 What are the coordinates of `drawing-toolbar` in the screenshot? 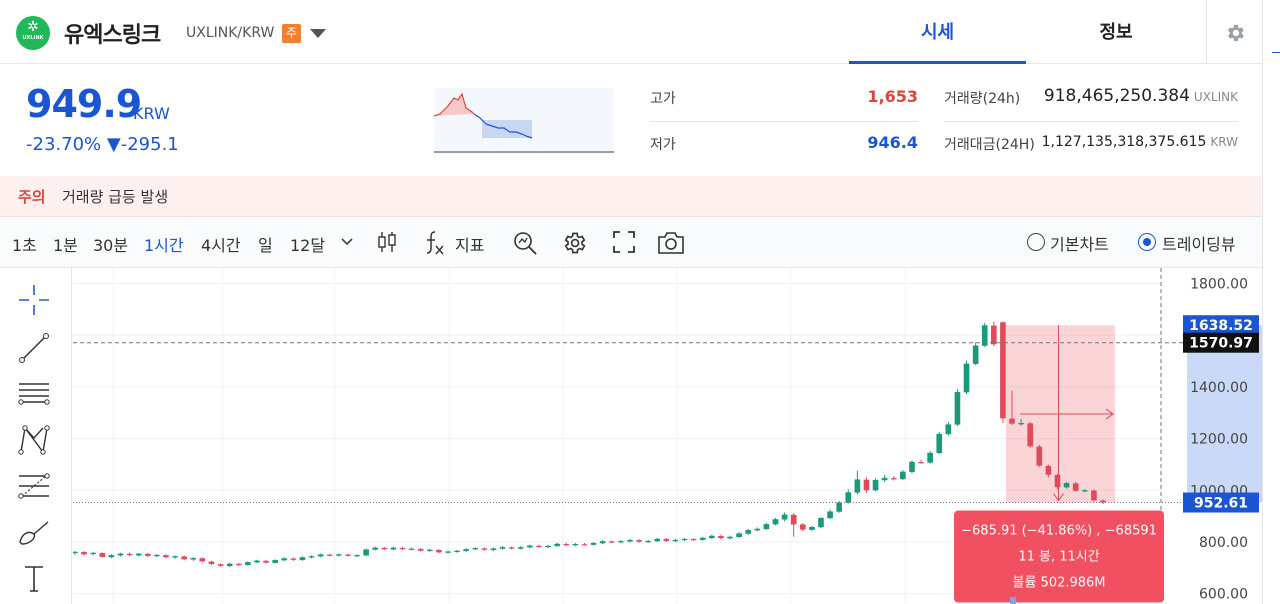 It's located at (36, 436).